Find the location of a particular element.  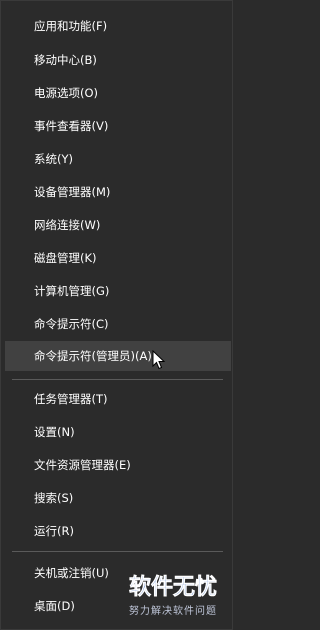

menu-item-device-manager: 设备管理器(M) is located at coordinates (118, 192).